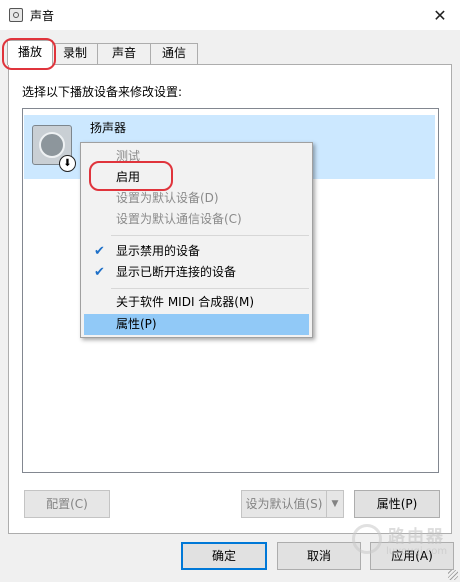 This screenshot has height=582, width=460. I want to click on tab-recording: 录制, so click(75, 53).